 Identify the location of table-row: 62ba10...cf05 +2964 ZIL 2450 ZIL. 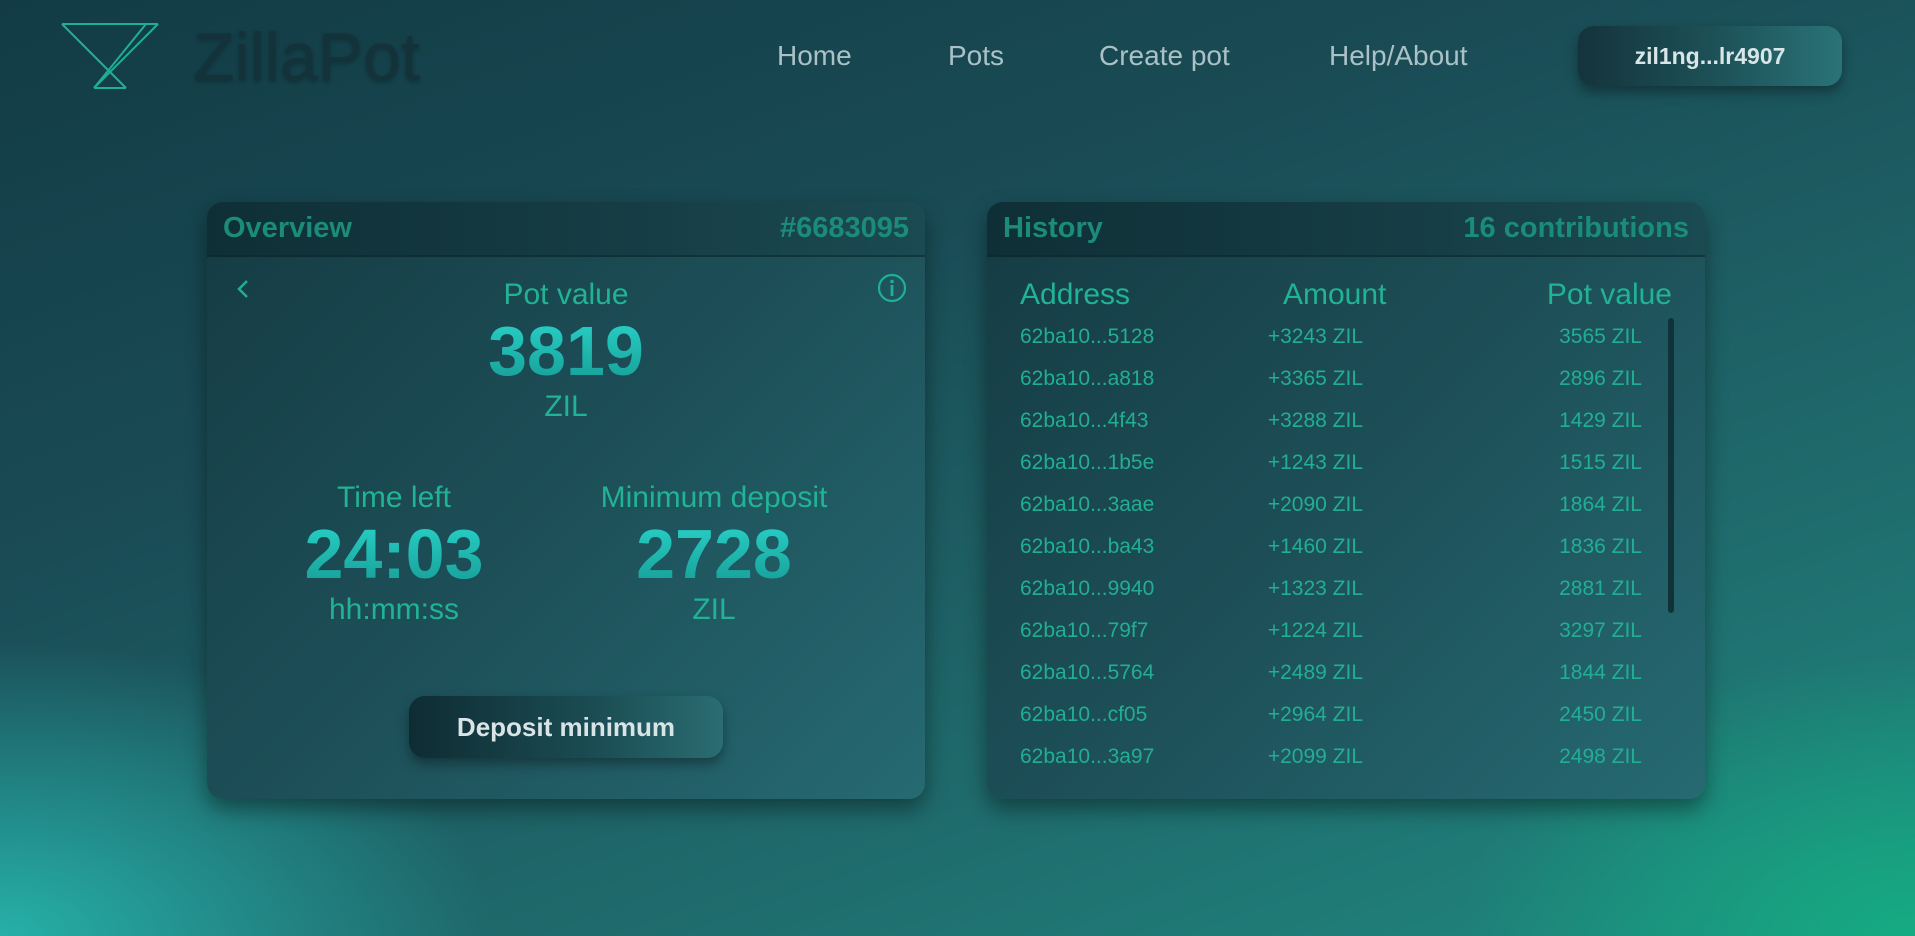
(1340, 714).